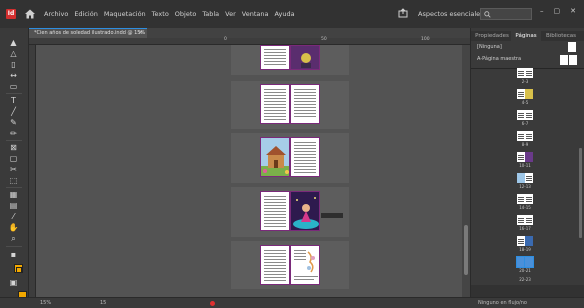  Describe the element at coordinates (13, 122) in the screenshot. I see `pen-tool-icon: ✎` at that location.